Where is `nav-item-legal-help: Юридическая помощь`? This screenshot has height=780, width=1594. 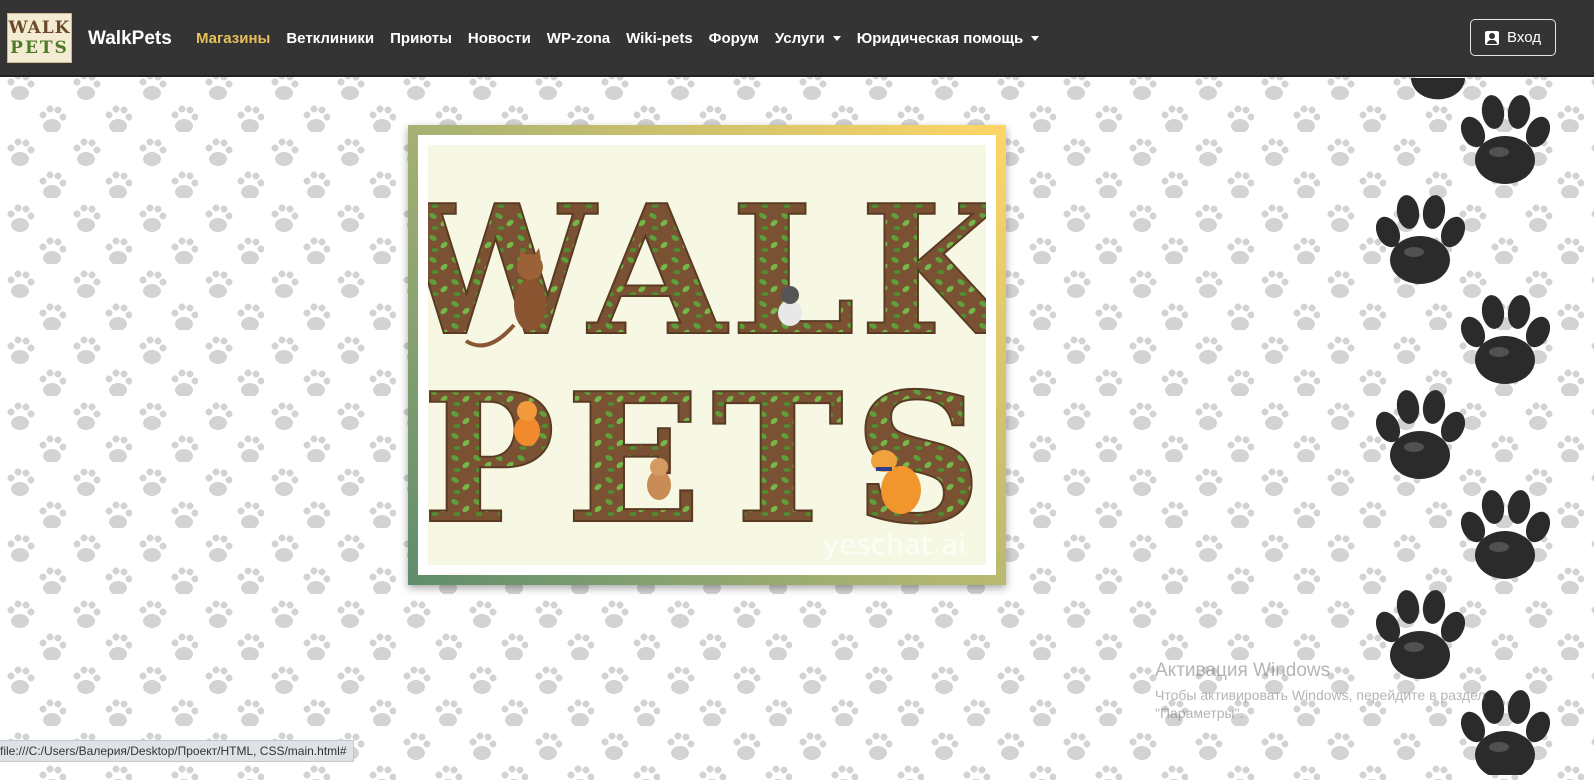 nav-item-legal-help: Юридическая помощь is located at coordinates (948, 38).